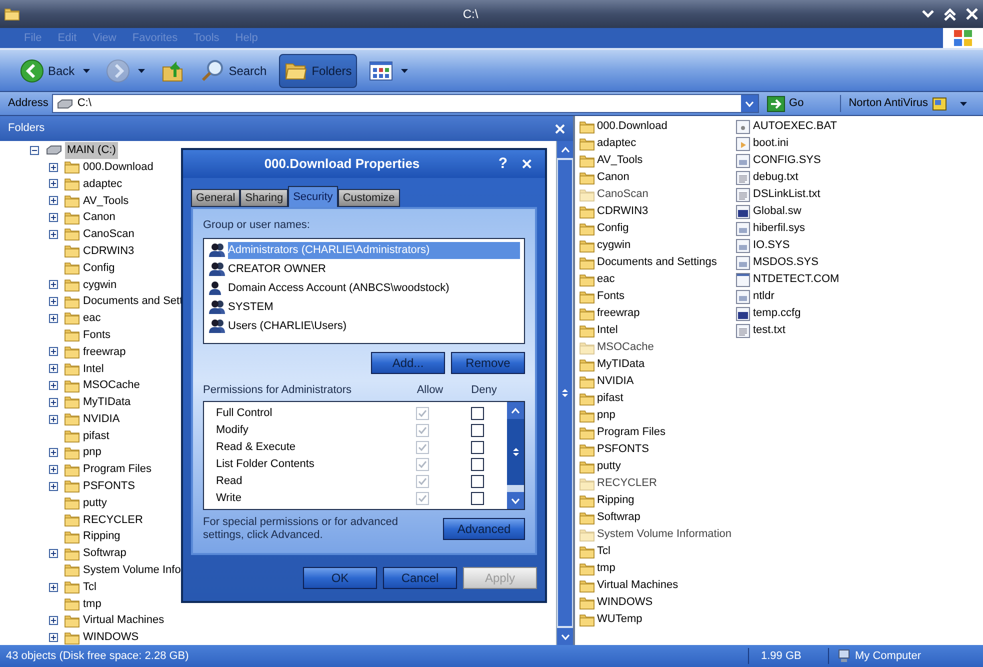 Image resolution: width=983 pixels, height=667 pixels. What do you see at coordinates (619, 619) in the screenshot?
I see `file-name: WUTemp` at bounding box center [619, 619].